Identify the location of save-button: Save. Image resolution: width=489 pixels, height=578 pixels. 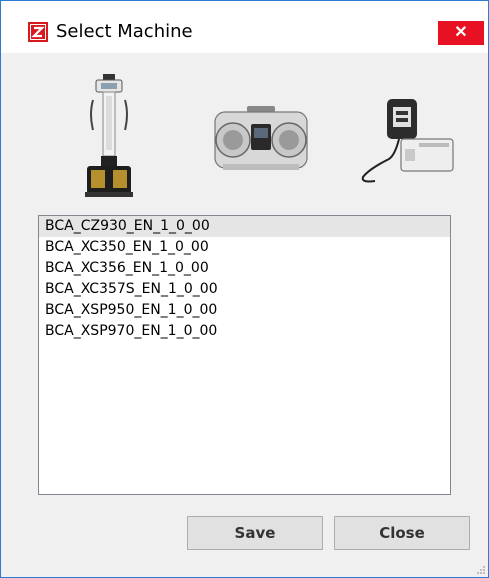
(255, 533).